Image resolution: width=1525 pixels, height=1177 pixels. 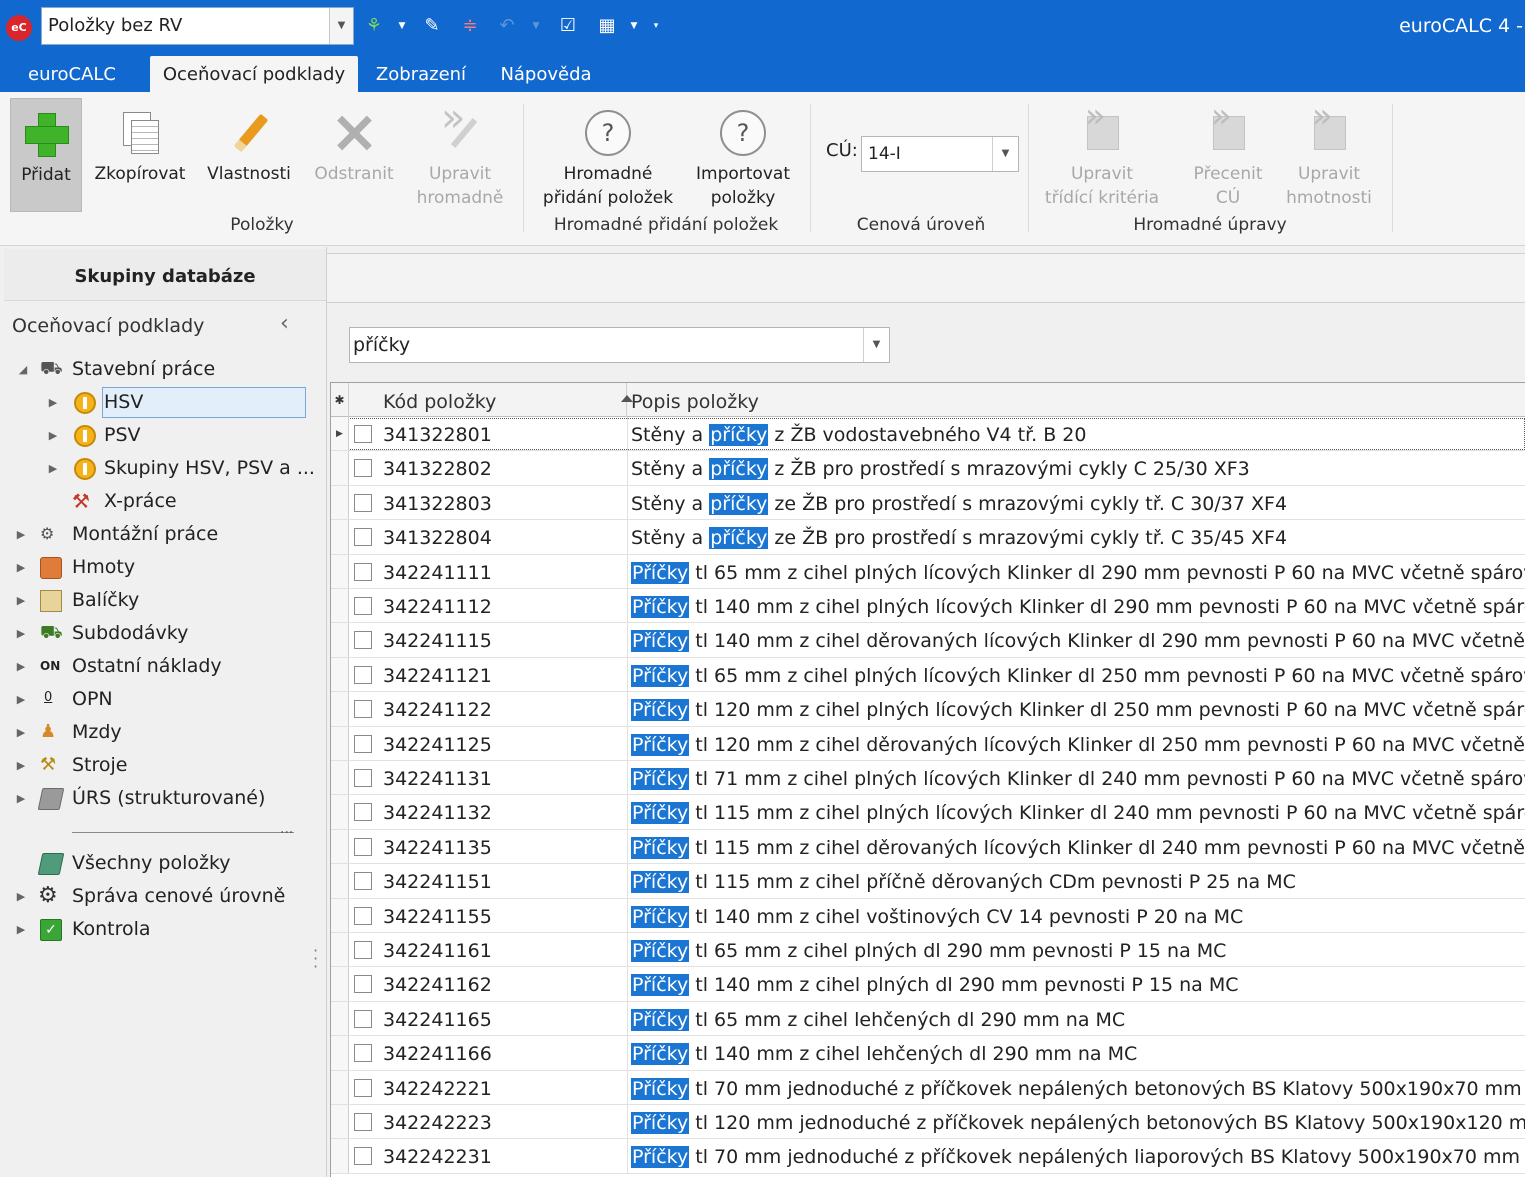 I want to click on properties-button: Vlastnosti, so click(x=249, y=155).